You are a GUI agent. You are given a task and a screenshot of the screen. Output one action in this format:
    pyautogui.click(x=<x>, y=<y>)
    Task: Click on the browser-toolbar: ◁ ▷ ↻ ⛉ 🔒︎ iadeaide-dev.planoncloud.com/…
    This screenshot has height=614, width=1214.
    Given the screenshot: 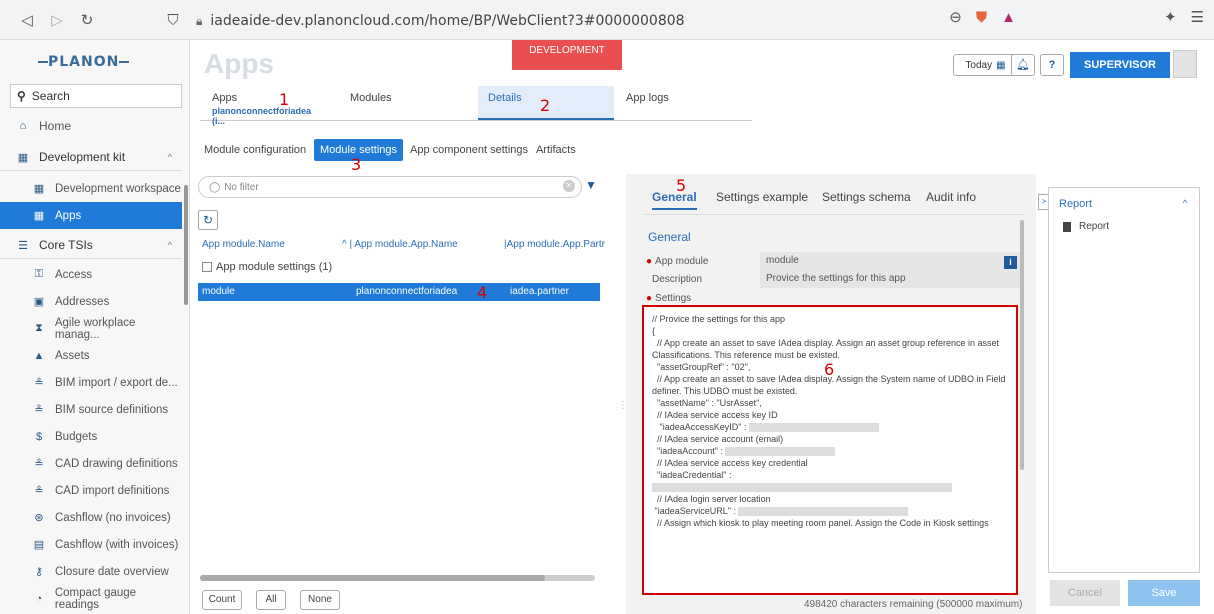 What is the action you would take?
    pyautogui.click(x=607, y=20)
    